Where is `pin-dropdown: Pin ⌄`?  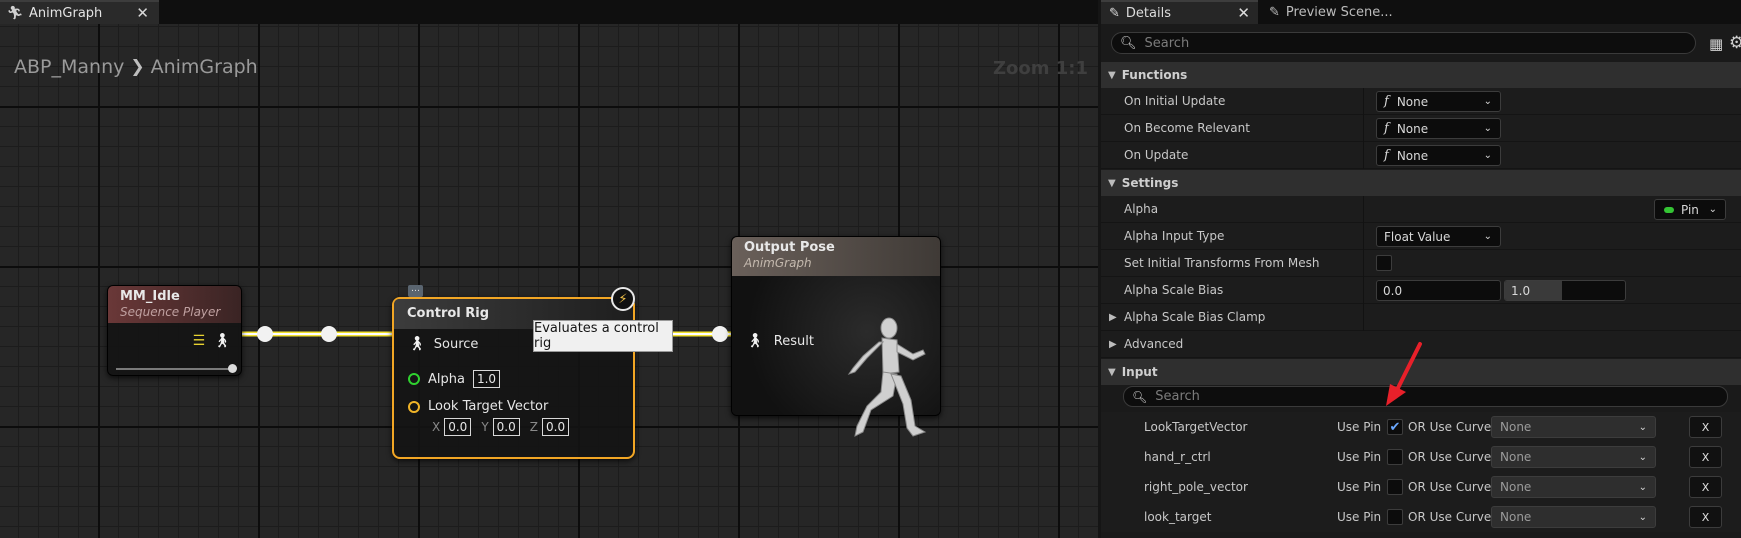 pin-dropdown: Pin ⌄ is located at coordinates (1690, 209).